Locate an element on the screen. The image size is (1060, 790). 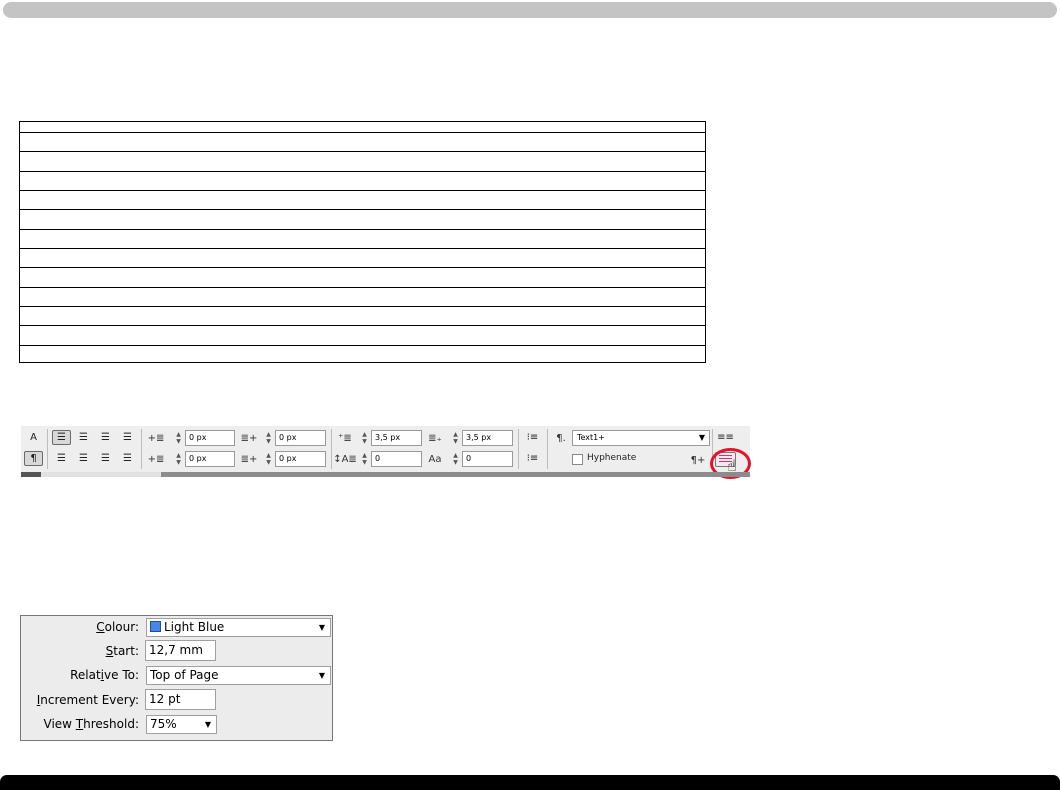
last-line-indent-icon: ≣+ is located at coordinates (249, 459).